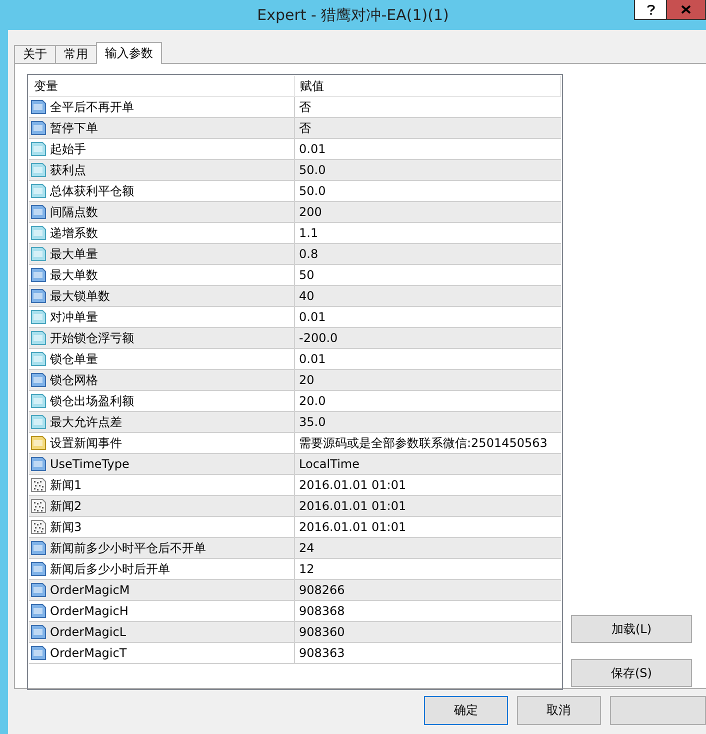 This screenshot has height=734, width=706. Describe the element at coordinates (312, 422) in the screenshot. I see `parameter-value: 35.0` at that location.